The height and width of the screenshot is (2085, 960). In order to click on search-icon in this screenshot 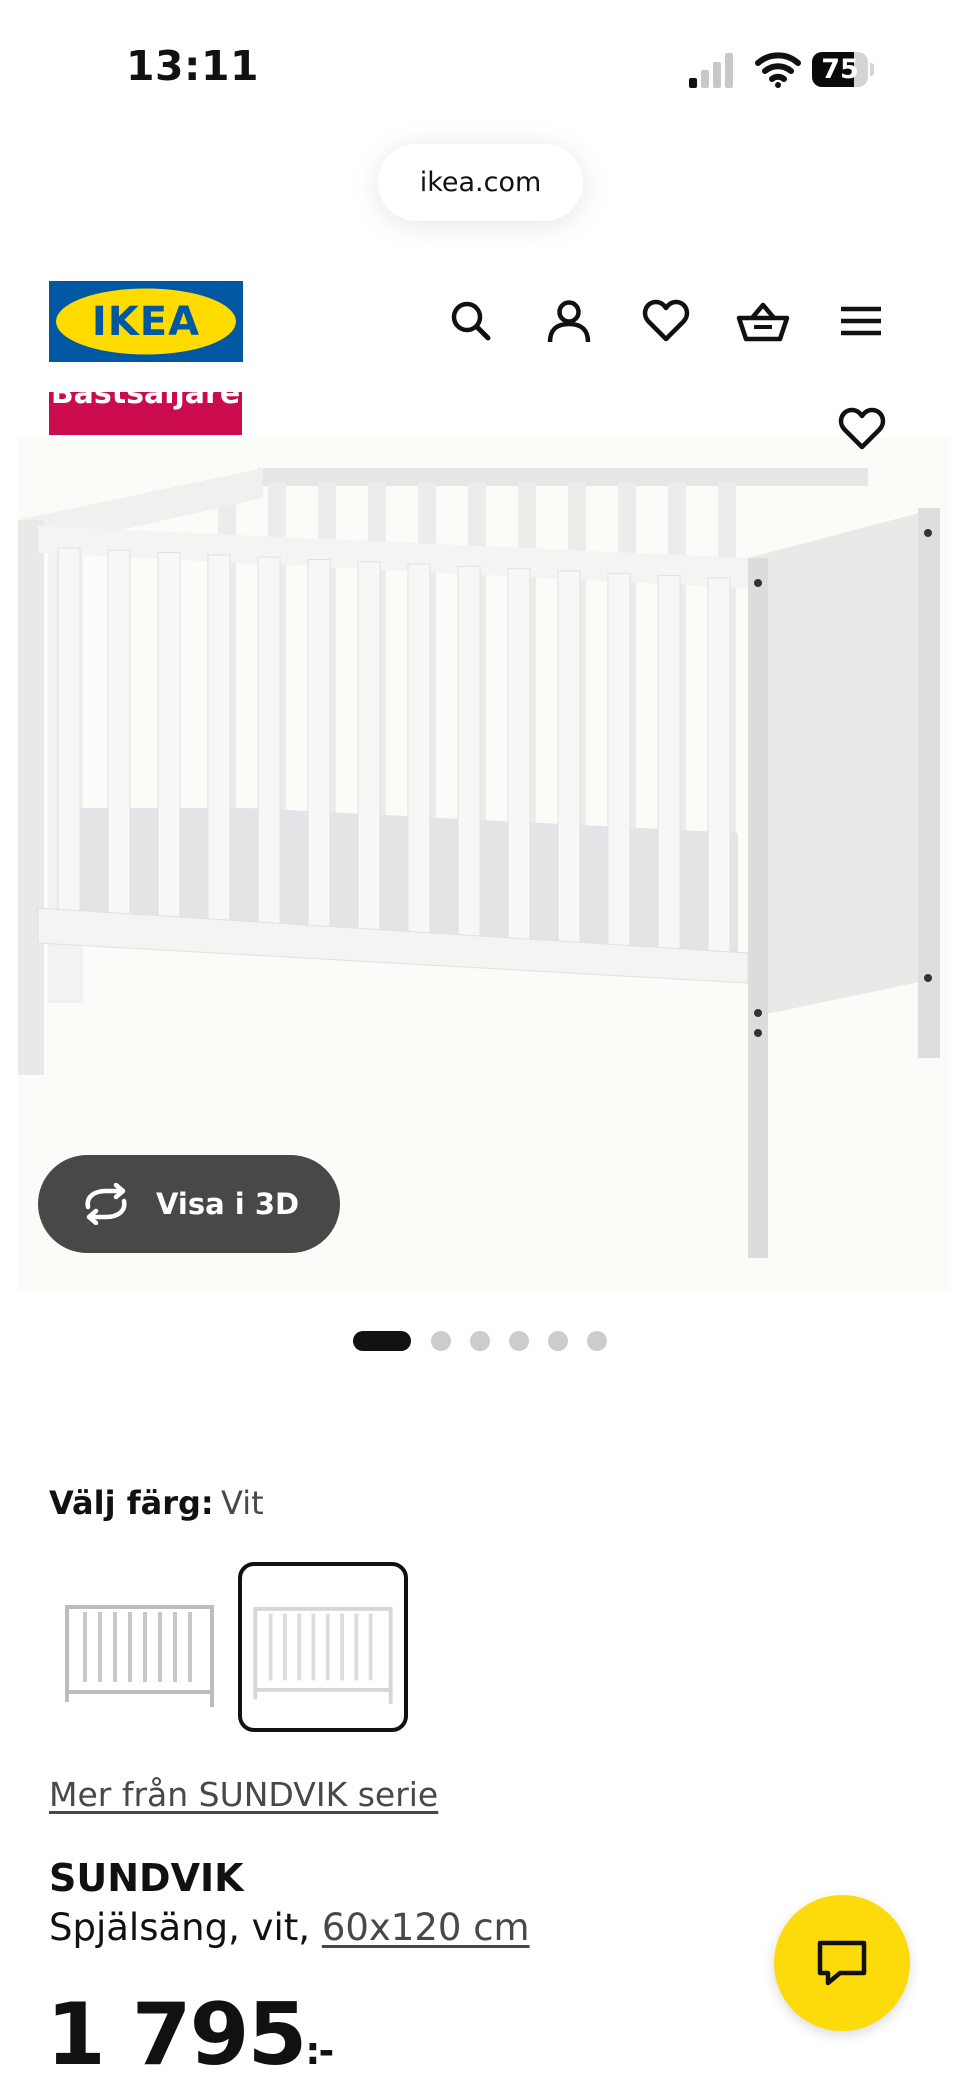, I will do `click(471, 321)`.